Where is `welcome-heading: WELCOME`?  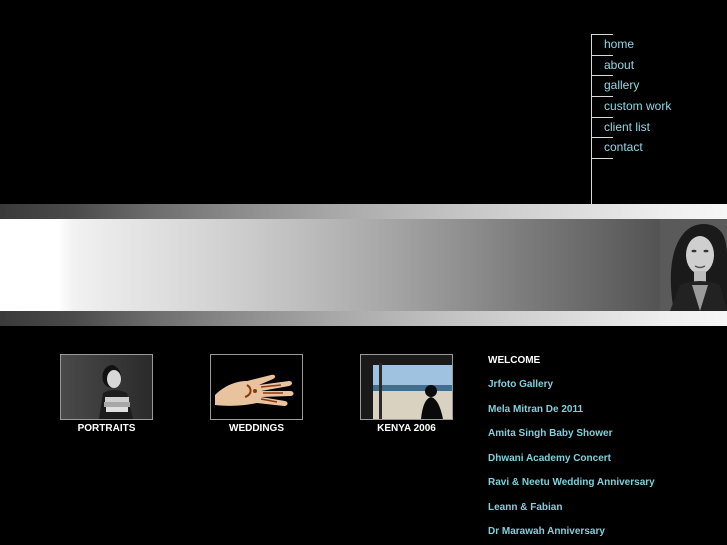
welcome-heading: WELCOME is located at coordinates (514, 360).